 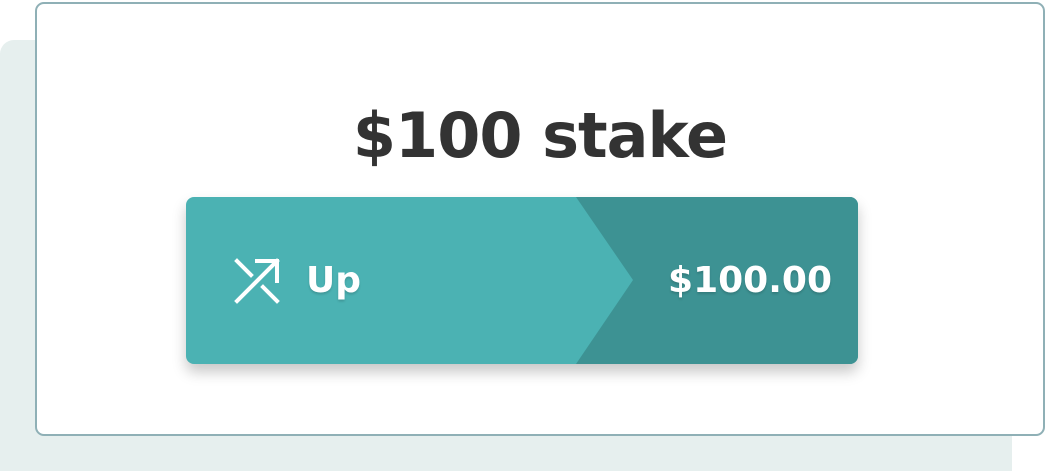 I want to click on direction-label: Up, so click(x=334, y=280).